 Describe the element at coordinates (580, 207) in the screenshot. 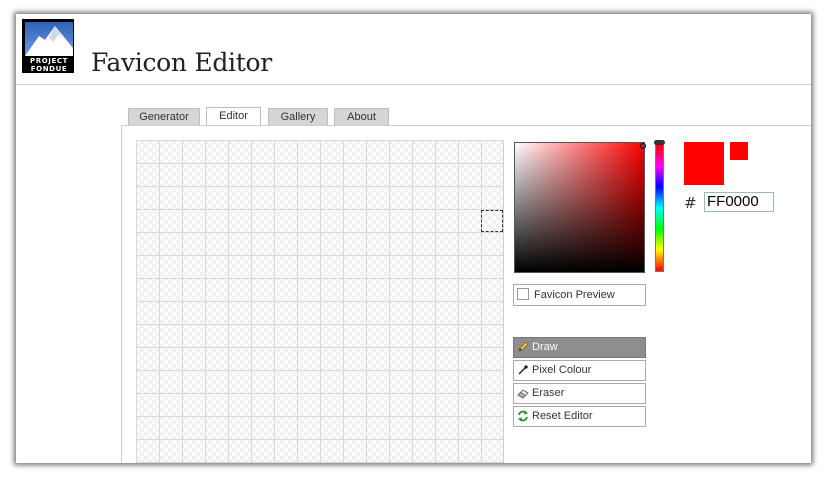

I see `saturation-value-picker` at that location.